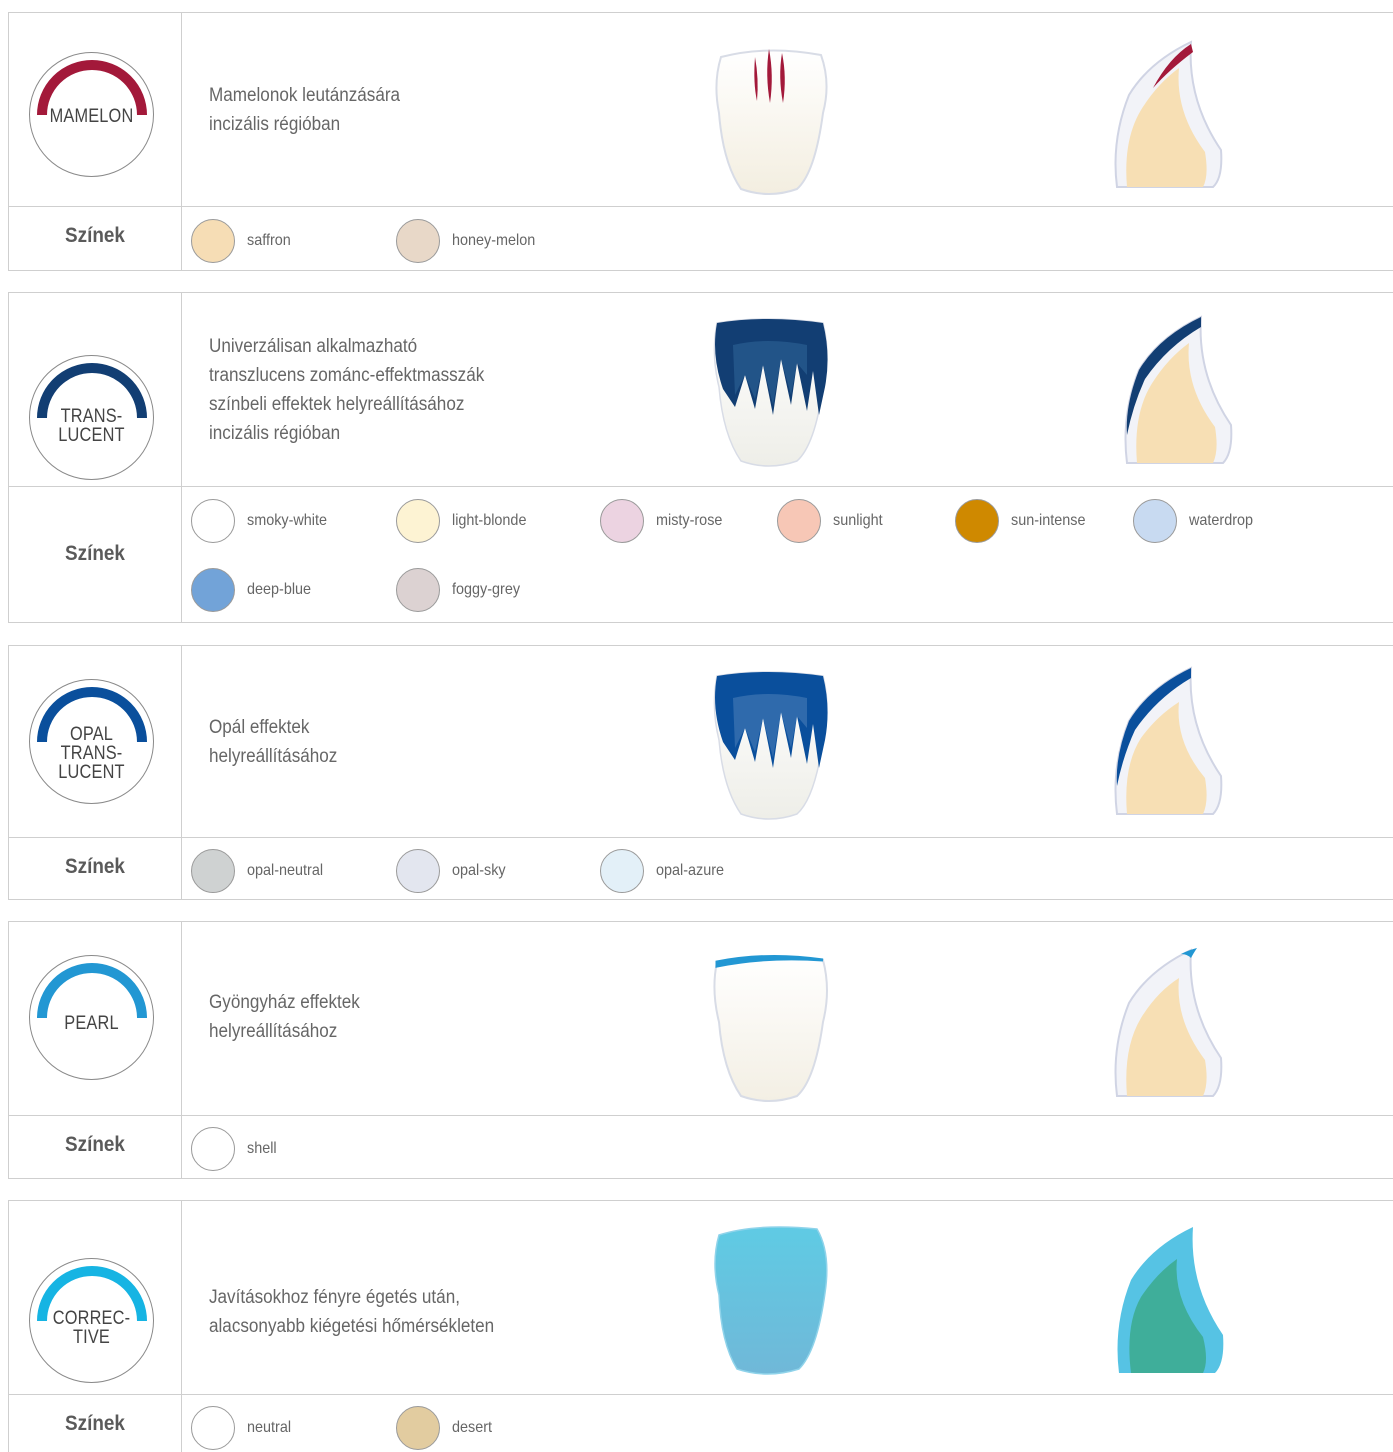 This screenshot has height=1452, width=1393. What do you see at coordinates (284, 1017) in the screenshot?
I see `section-description: Gyöngyház effektek helyreállításához` at bounding box center [284, 1017].